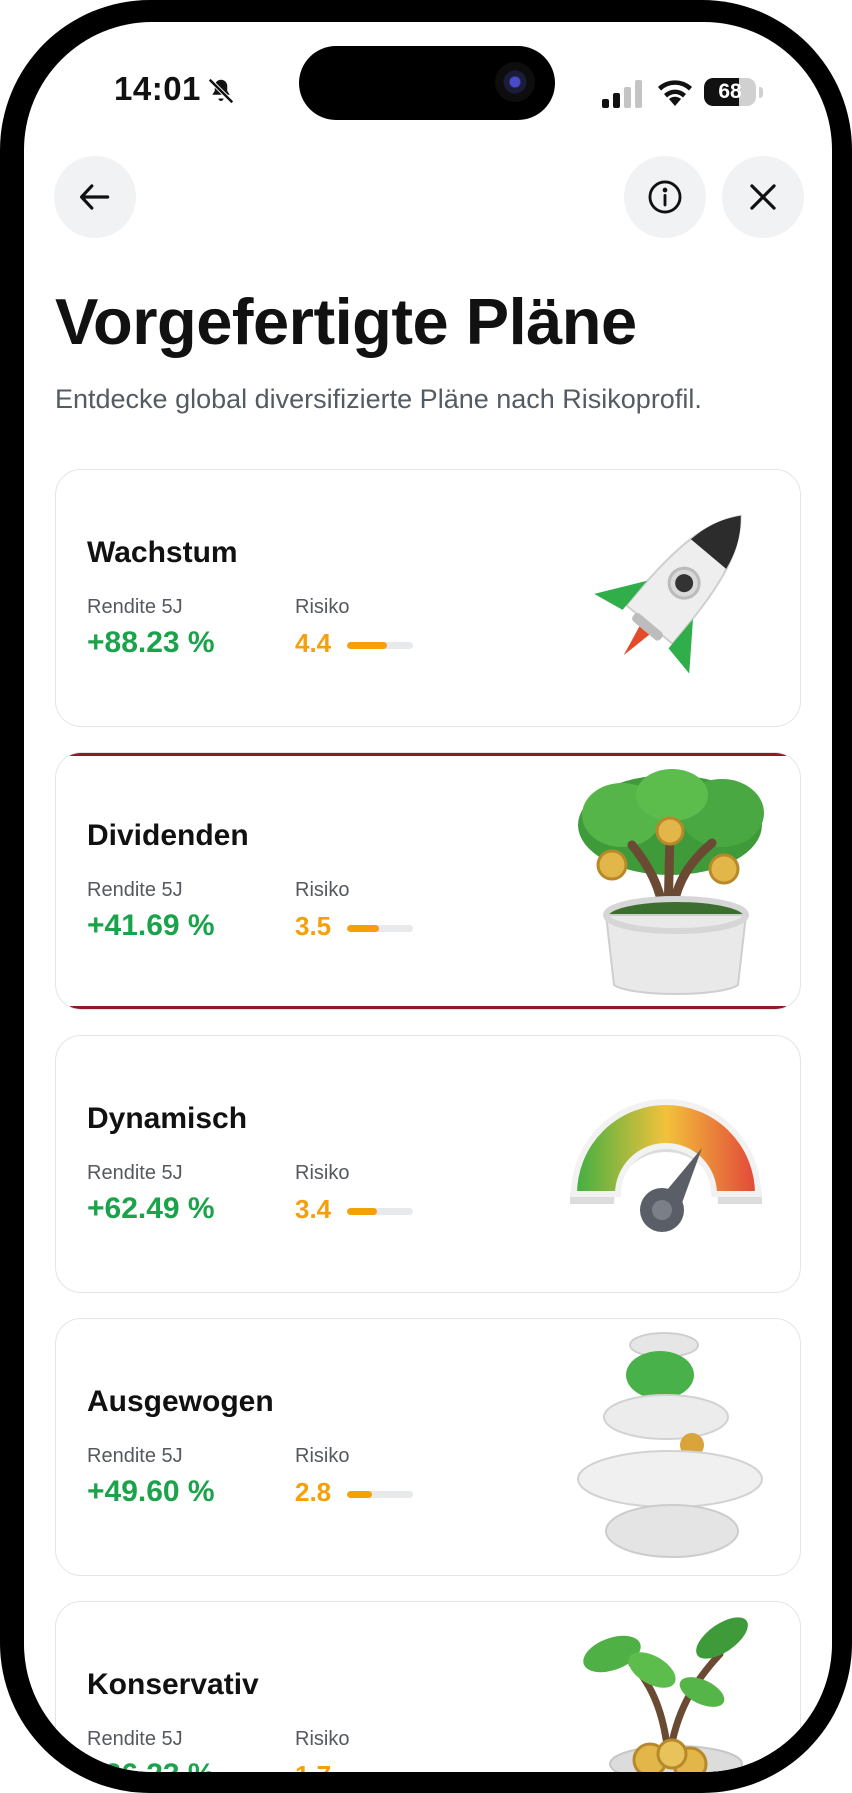 This screenshot has width=852, height=1793. What do you see at coordinates (151, 925) in the screenshot?
I see `return-value: +41.69 %` at bounding box center [151, 925].